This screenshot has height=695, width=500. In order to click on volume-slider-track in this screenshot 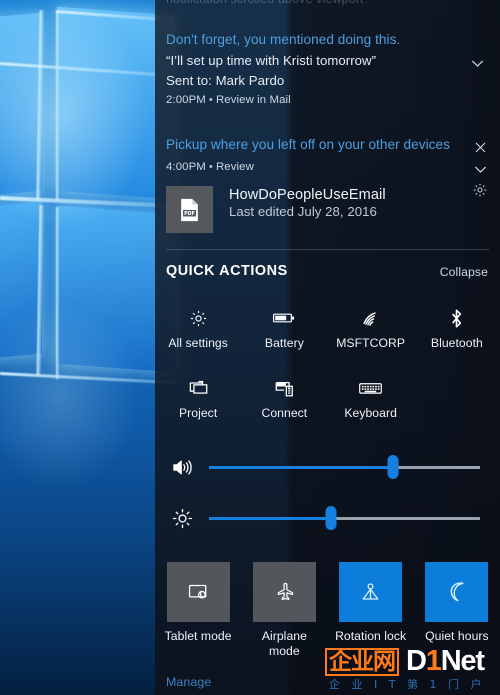, I will do `click(344, 467)`.